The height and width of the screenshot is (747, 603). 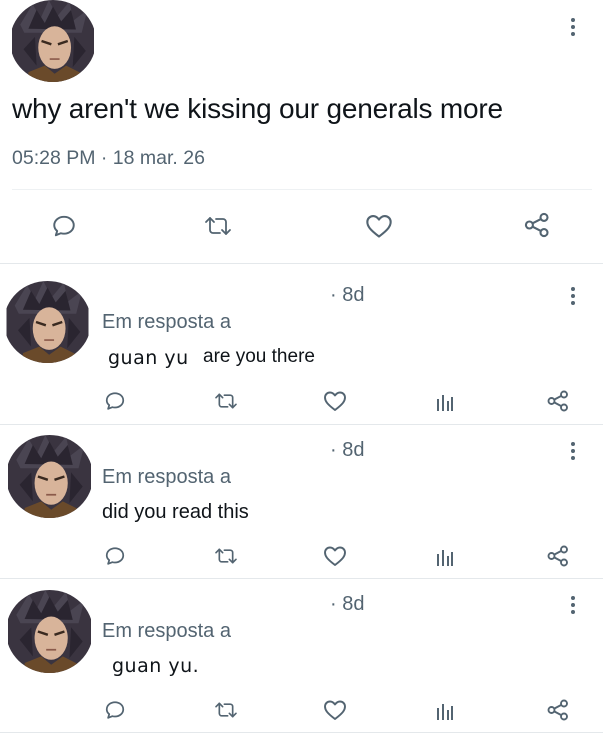 I want to click on reply-mention: guan yu., so click(x=155, y=666).